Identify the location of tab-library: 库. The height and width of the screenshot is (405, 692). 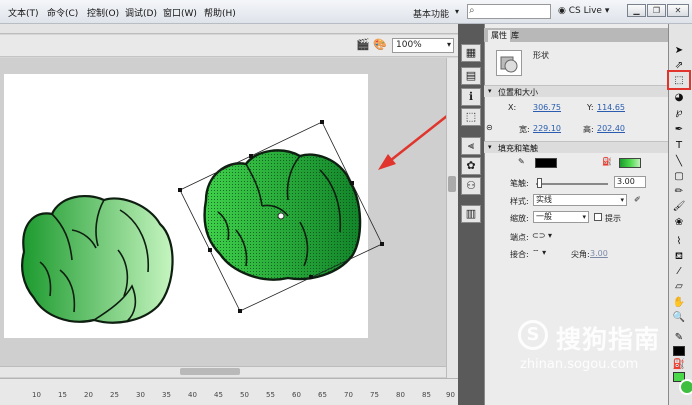
(515, 35).